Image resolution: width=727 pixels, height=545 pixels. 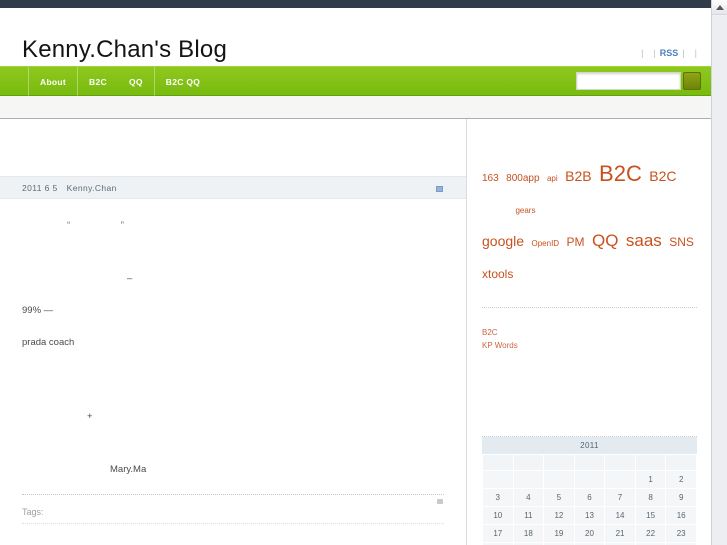 What do you see at coordinates (91, 187) in the screenshot?
I see `post-author: Kenny.Chan` at bounding box center [91, 187].